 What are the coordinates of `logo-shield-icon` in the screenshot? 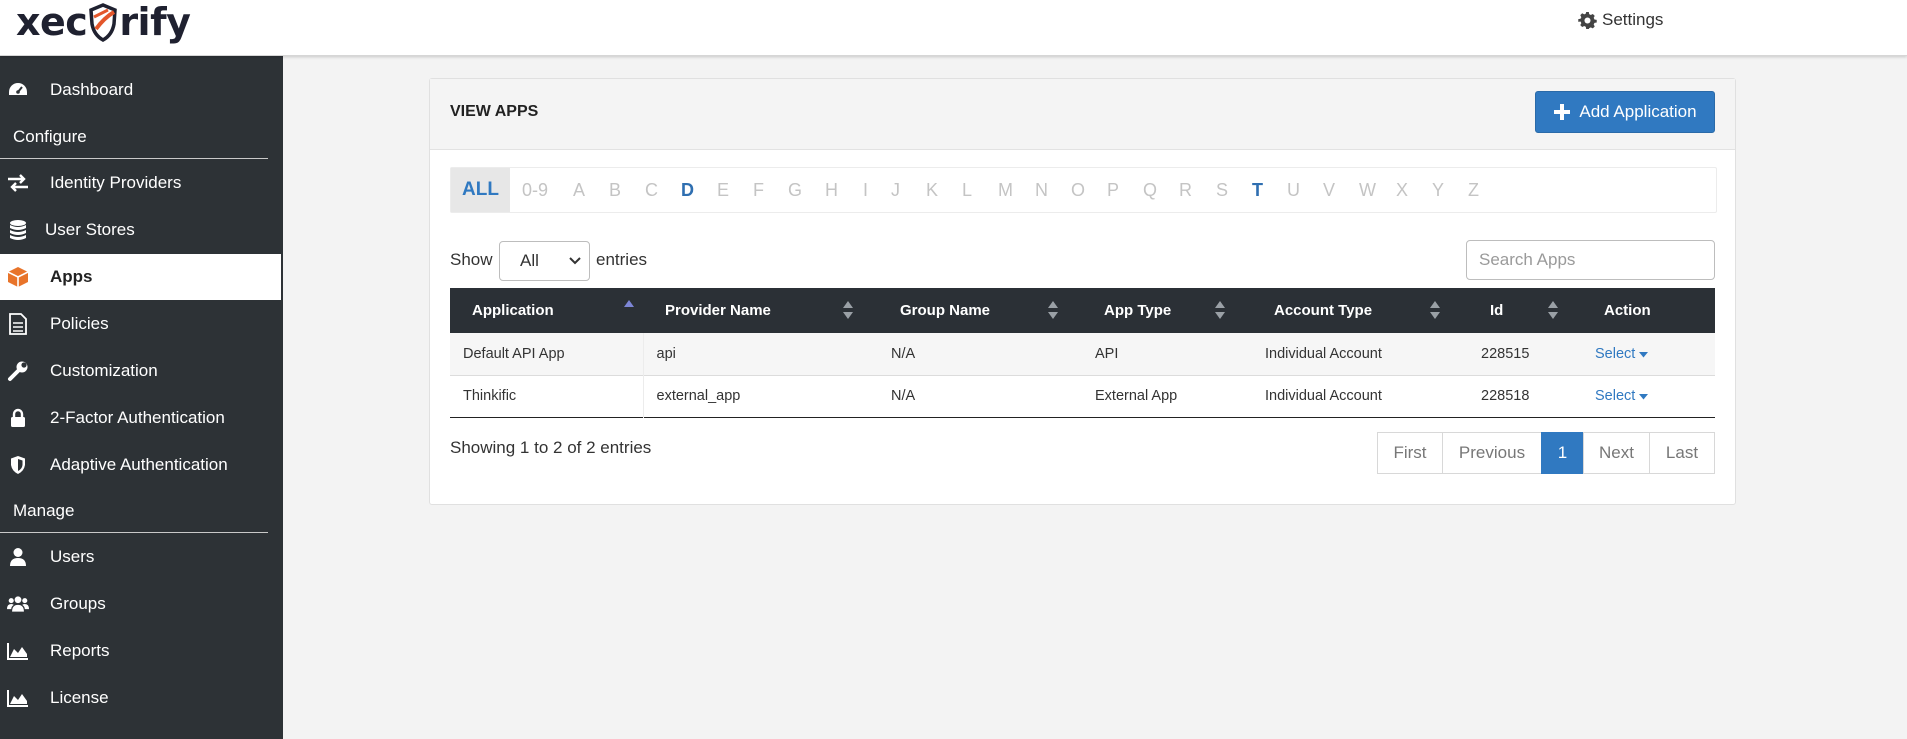 It's located at (103, 22).